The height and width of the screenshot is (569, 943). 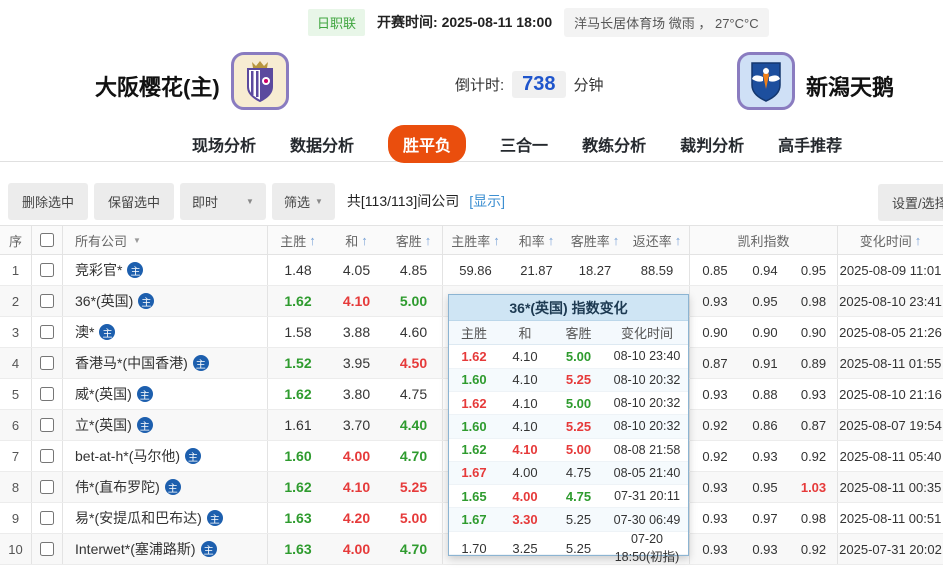 I want to click on away-odds-cell: 5.25, so click(x=414, y=487).